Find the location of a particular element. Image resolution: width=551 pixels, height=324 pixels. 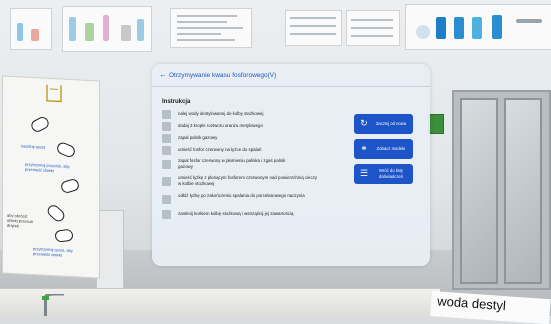

glass-cabinet is located at coordinates (501, 190).